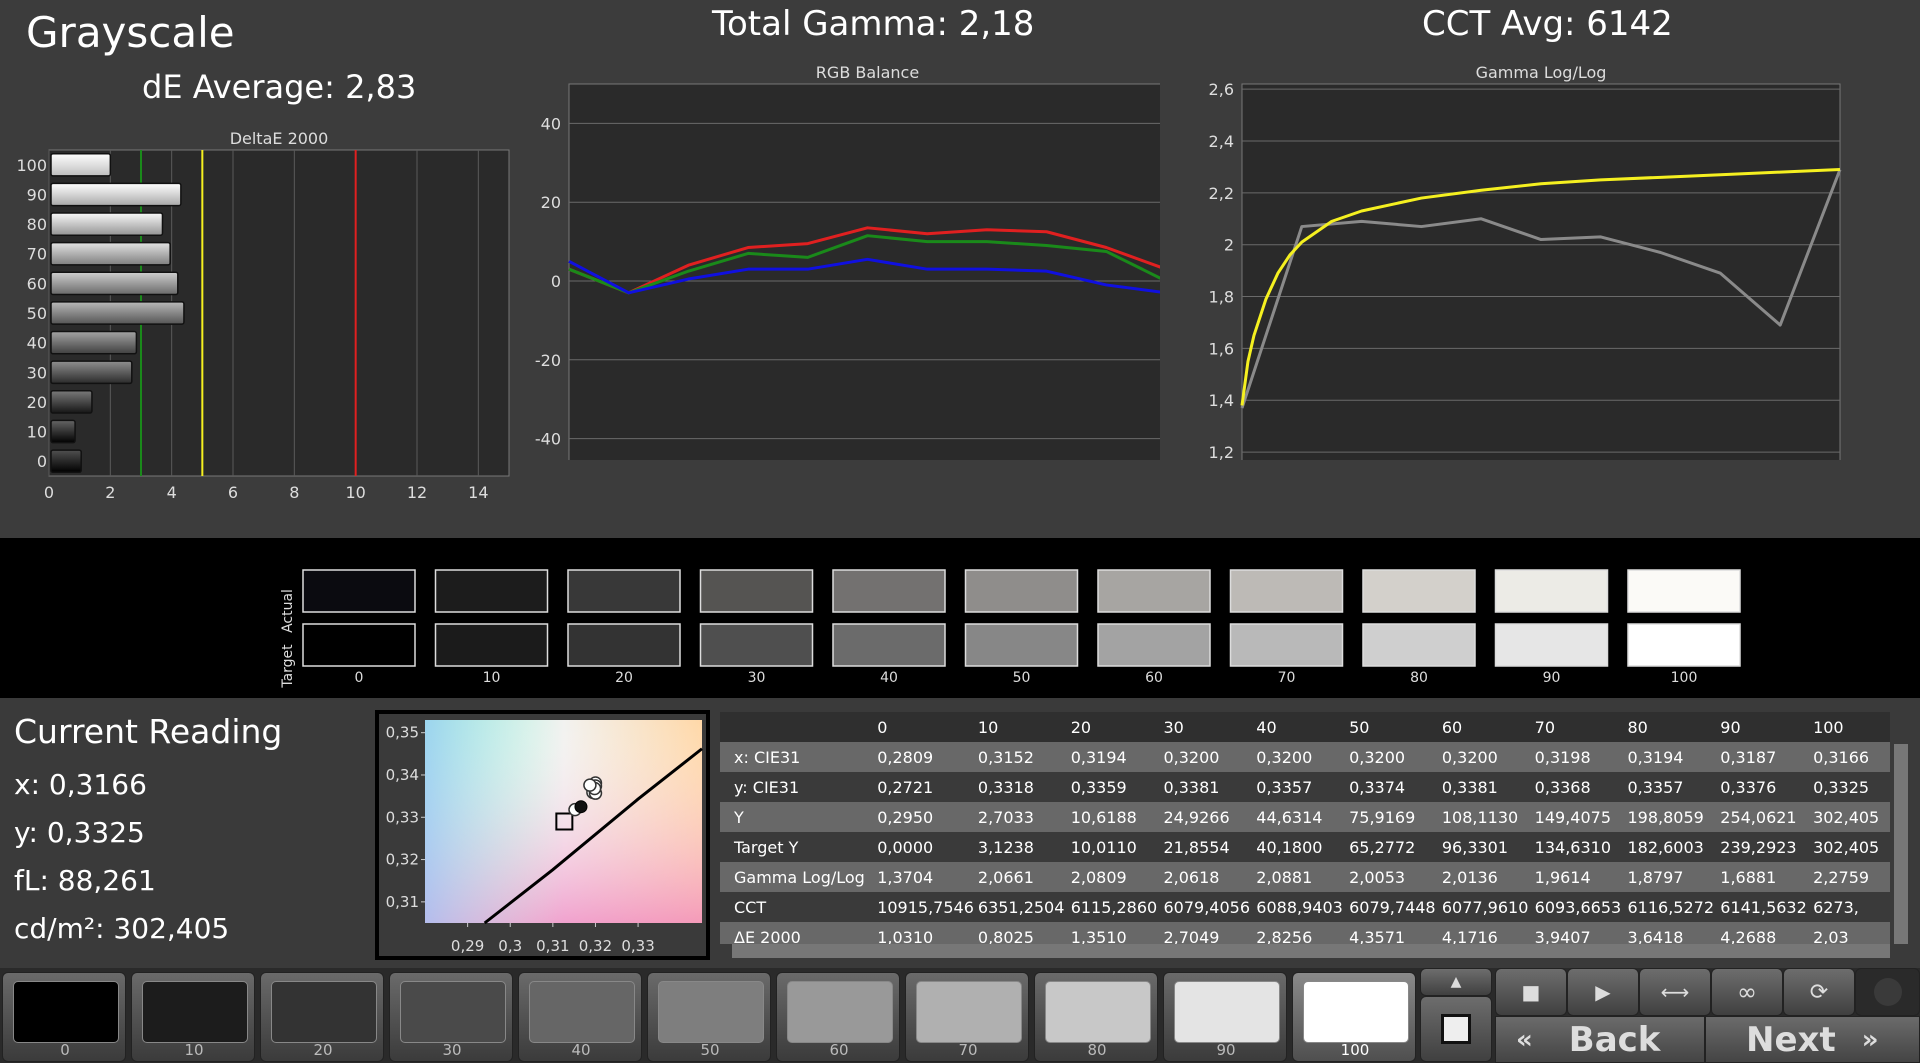  I want to click on next-button: Next », so click(1812, 1039).